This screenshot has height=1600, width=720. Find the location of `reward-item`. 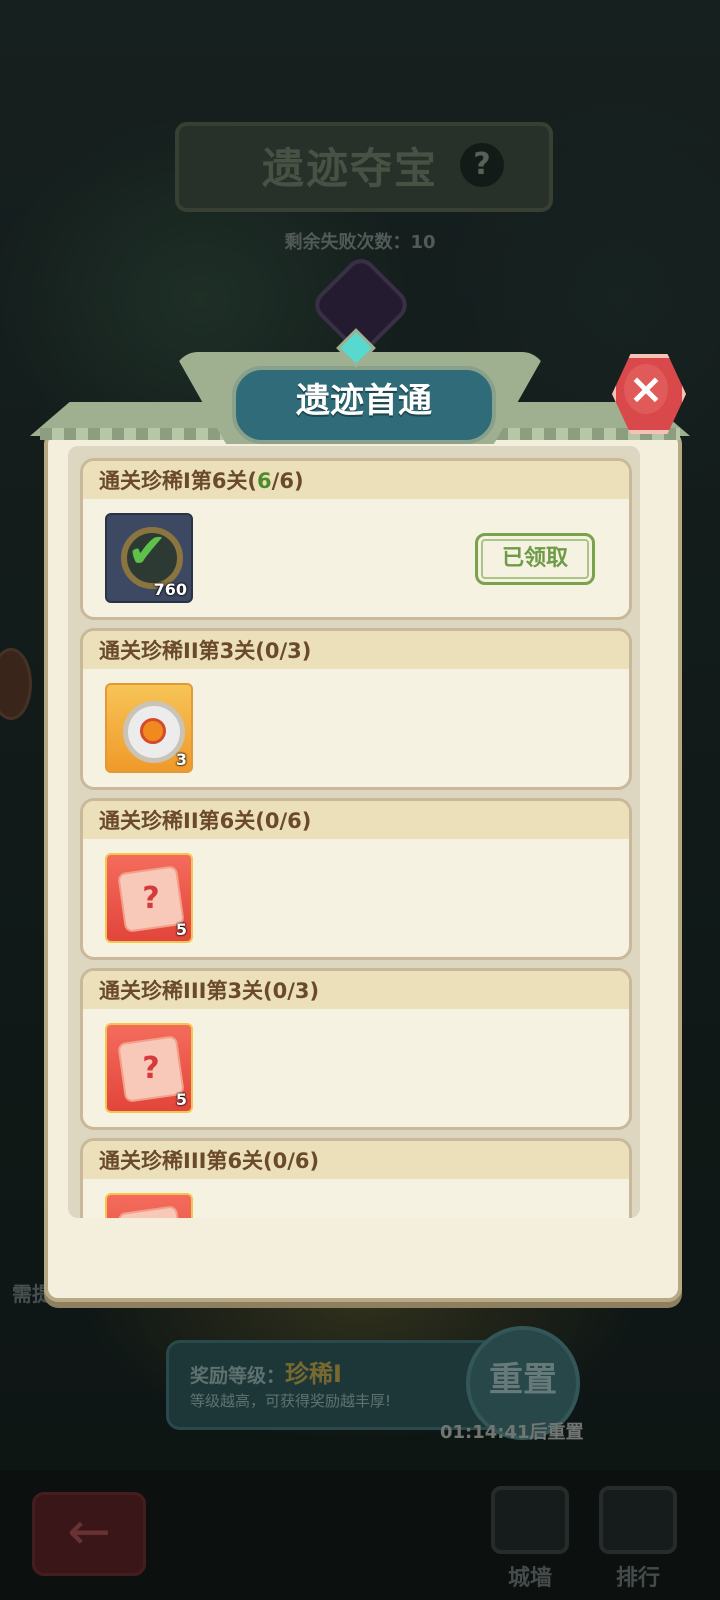

reward-item is located at coordinates (149, 1205).